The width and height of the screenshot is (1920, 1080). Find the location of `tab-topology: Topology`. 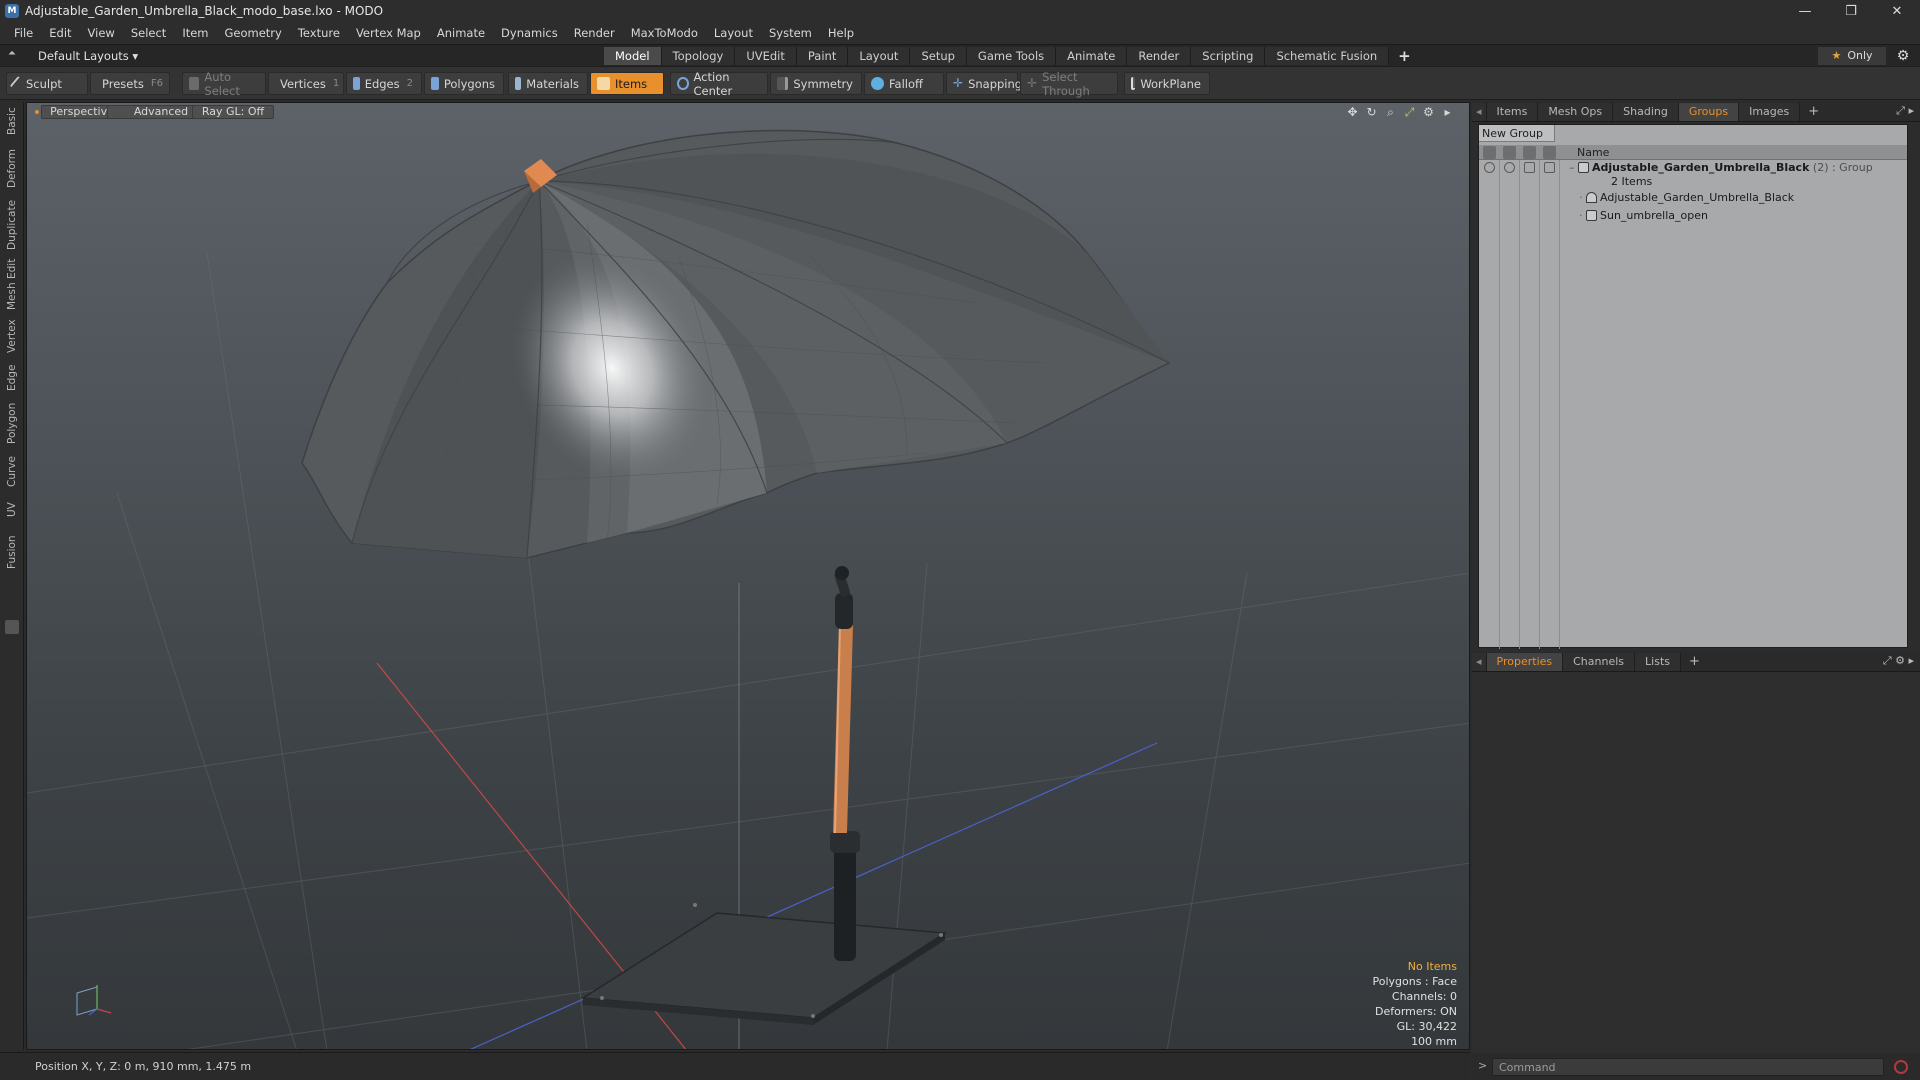

tab-topology: Topology is located at coordinates (698, 56).